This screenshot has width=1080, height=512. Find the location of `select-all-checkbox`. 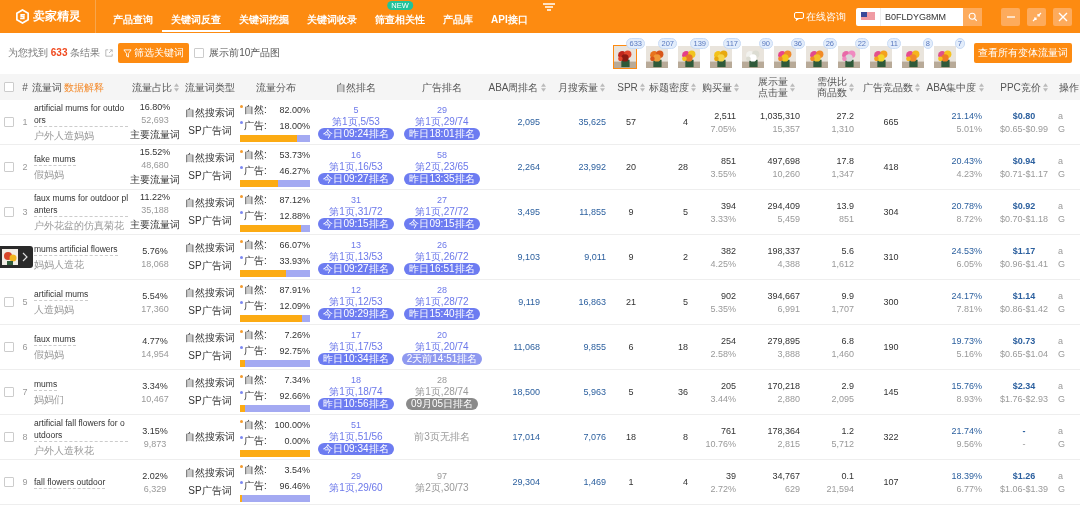

select-all-checkbox is located at coordinates (9, 87).